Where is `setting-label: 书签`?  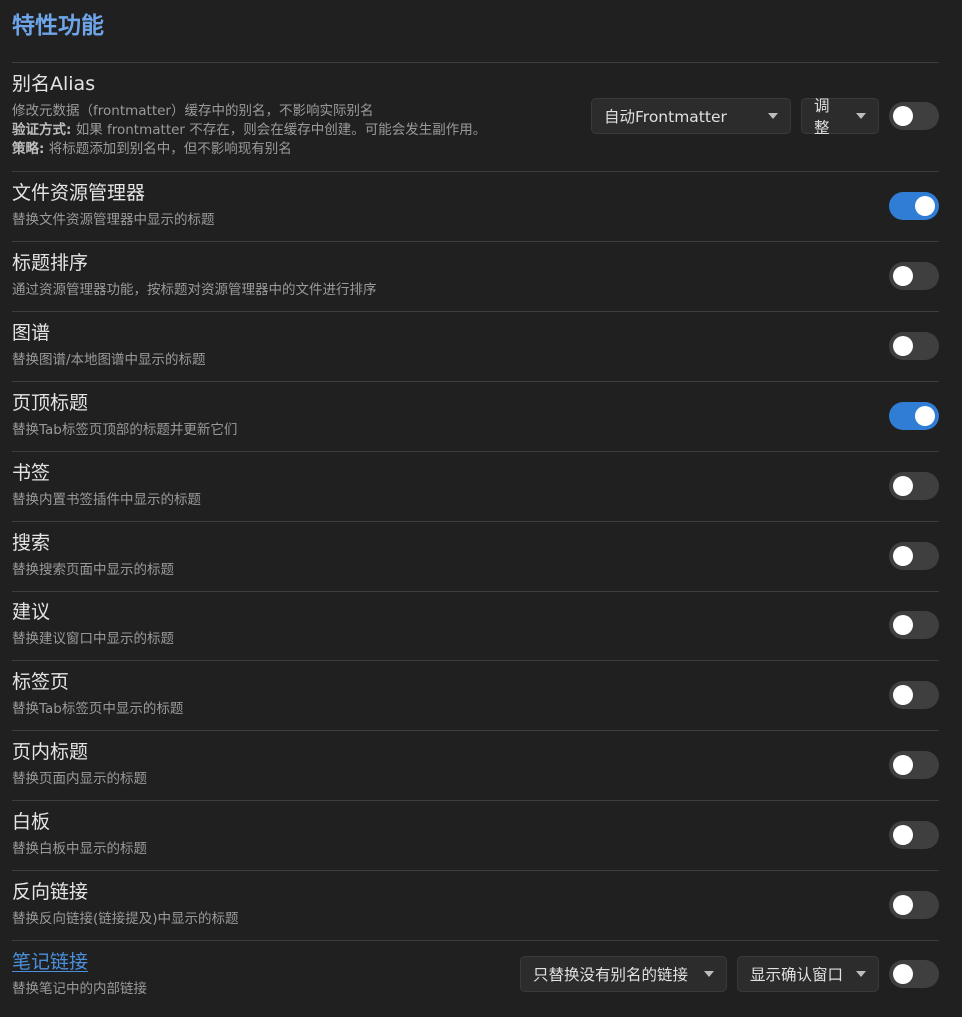 setting-label: 书签 is located at coordinates (31, 473).